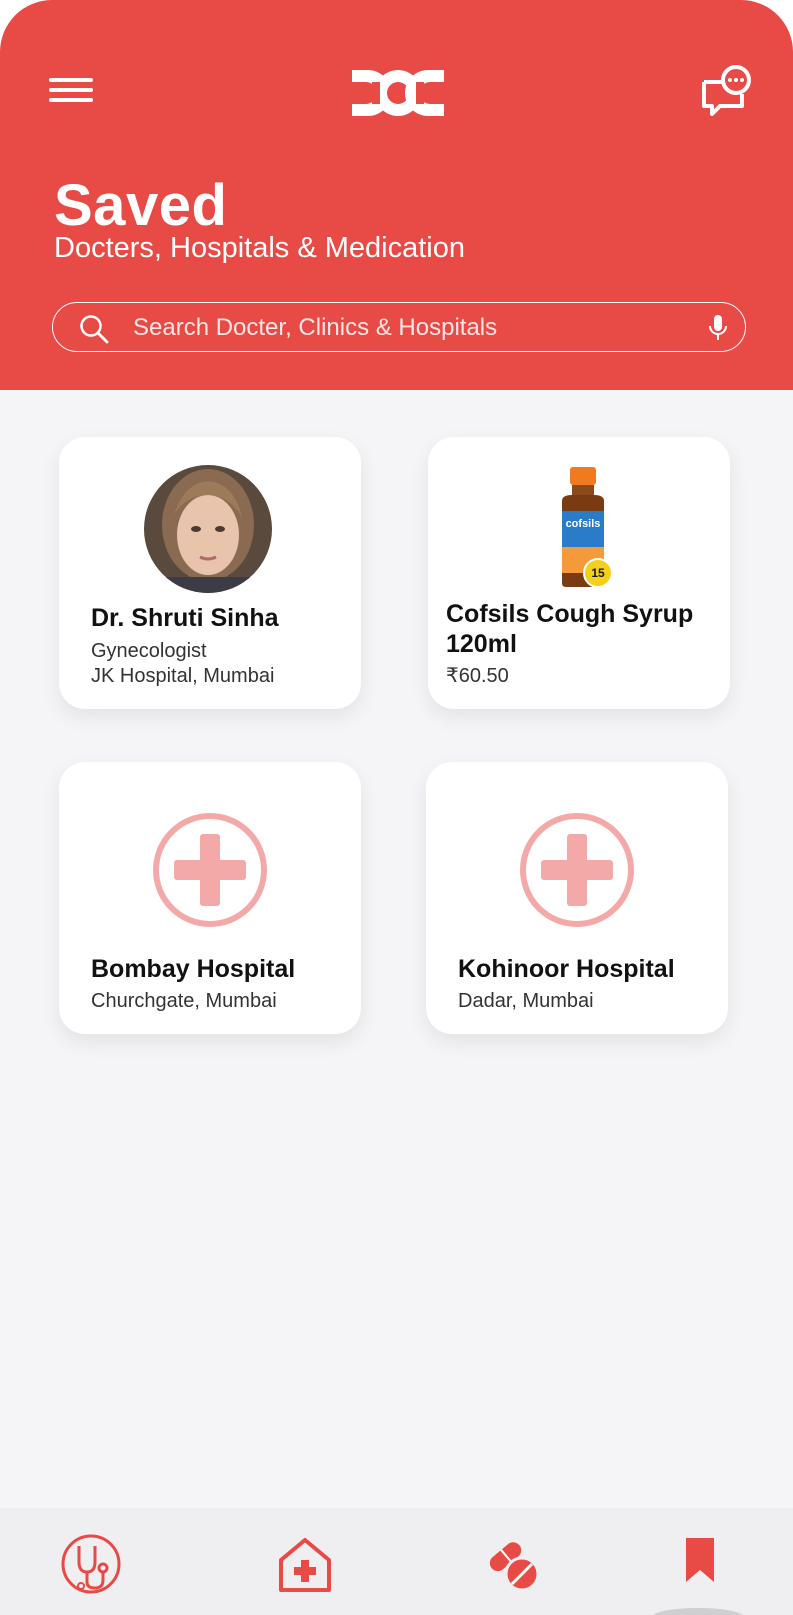 Image resolution: width=793 pixels, height=1615 pixels. I want to click on saved-hospital-card: Kohinoor Hospital Dadar, Mumbai, so click(577, 898).